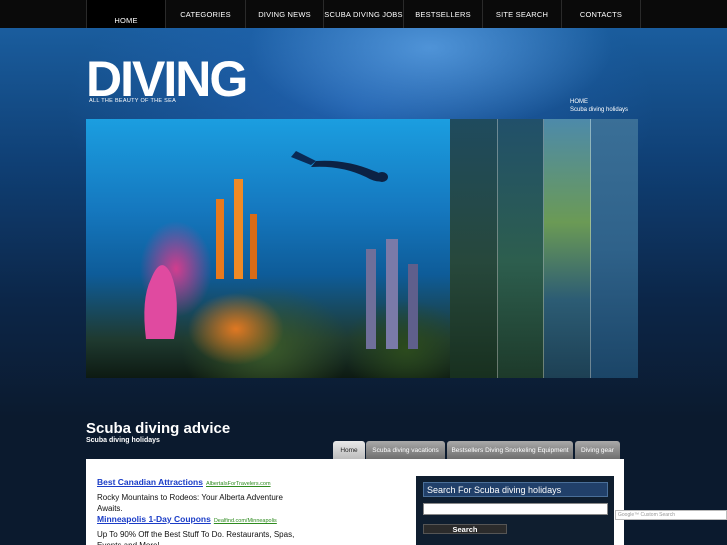  Describe the element at coordinates (205, 14) in the screenshot. I see `nav-item-categories: CATEGORIES` at that location.